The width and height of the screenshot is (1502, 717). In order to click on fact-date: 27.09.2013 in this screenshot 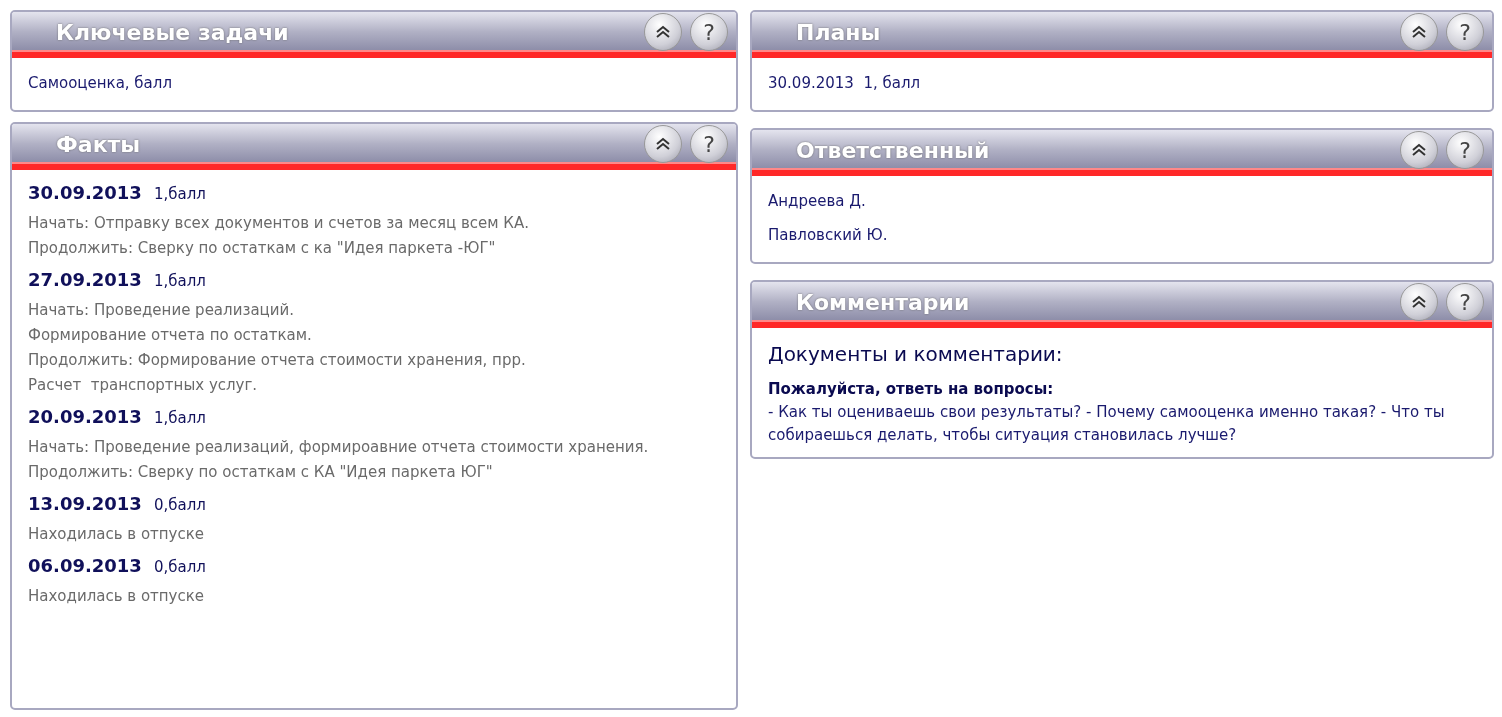, I will do `click(85, 279)`.